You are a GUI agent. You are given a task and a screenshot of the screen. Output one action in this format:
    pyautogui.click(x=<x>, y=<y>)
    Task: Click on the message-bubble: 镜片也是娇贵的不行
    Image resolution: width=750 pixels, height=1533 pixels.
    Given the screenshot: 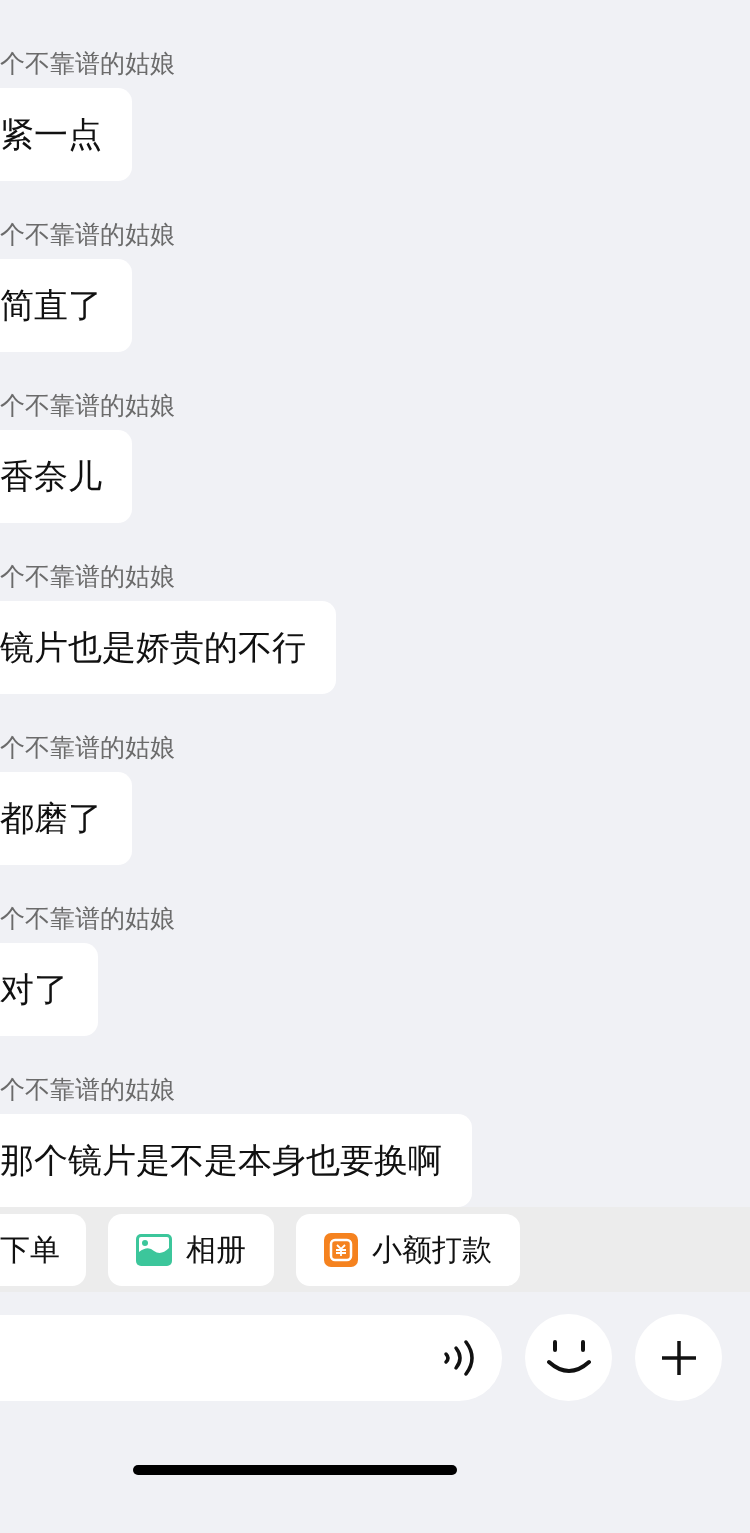 What is the action you would take?
    pyautogui.click(x=168, y=647)
    